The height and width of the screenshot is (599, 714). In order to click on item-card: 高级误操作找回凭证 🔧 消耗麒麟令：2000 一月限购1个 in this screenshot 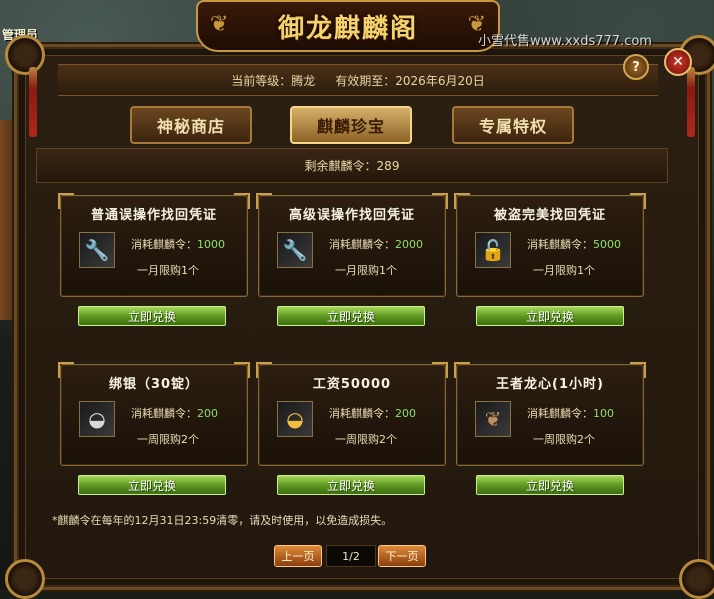, I will do `click(352, 245)`.